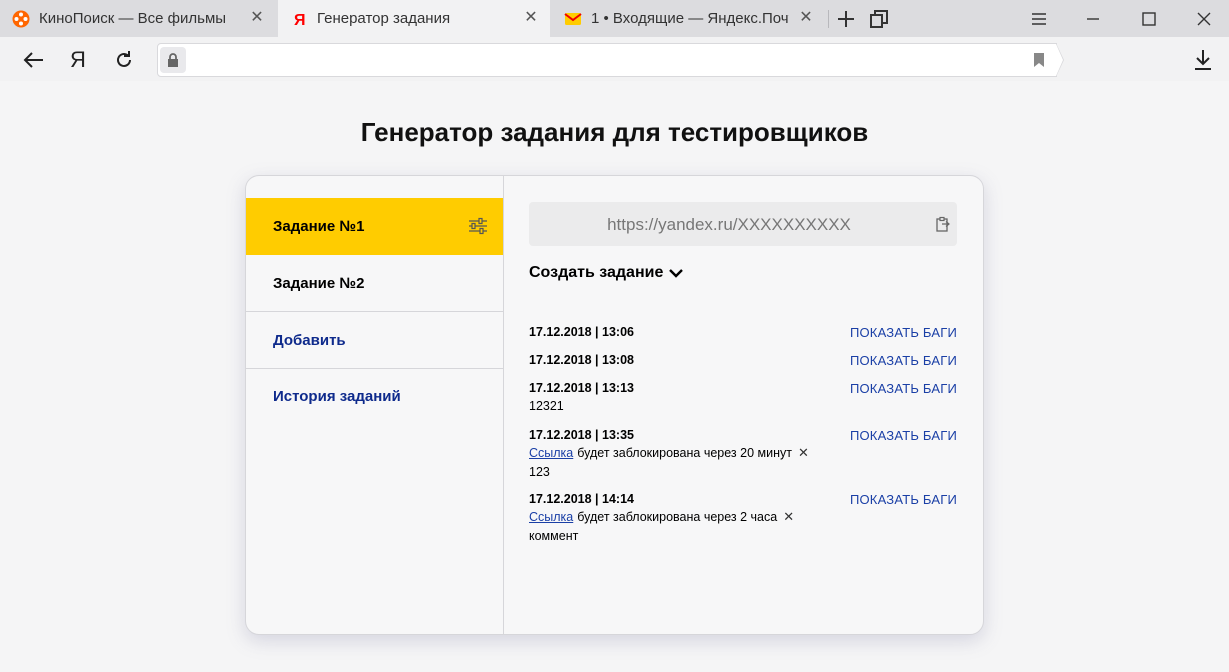 The width and height of the screenshot is (1229, 672). Describe the element at coordinates (943, 224) in the screenshot. I see `clipboard-icon` at that location.